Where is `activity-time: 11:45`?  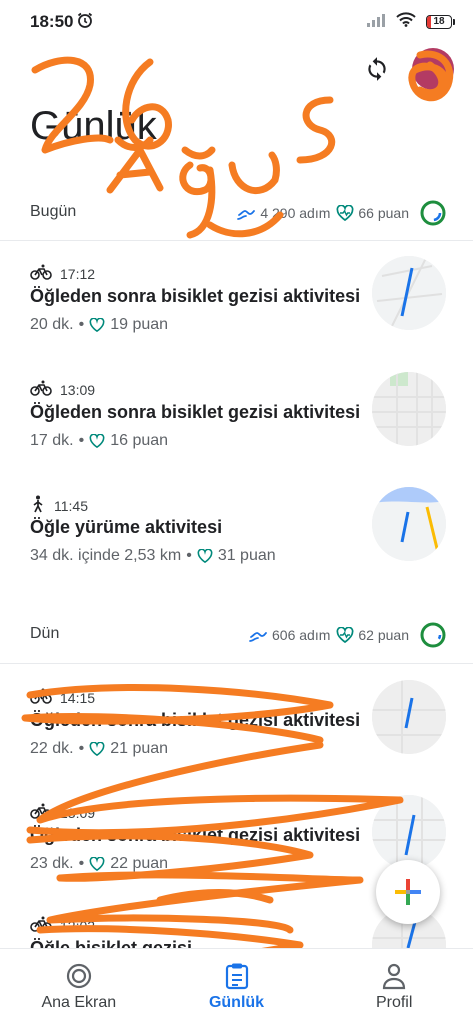 activity-time: 11:45 is located at coordinates (71, 505).